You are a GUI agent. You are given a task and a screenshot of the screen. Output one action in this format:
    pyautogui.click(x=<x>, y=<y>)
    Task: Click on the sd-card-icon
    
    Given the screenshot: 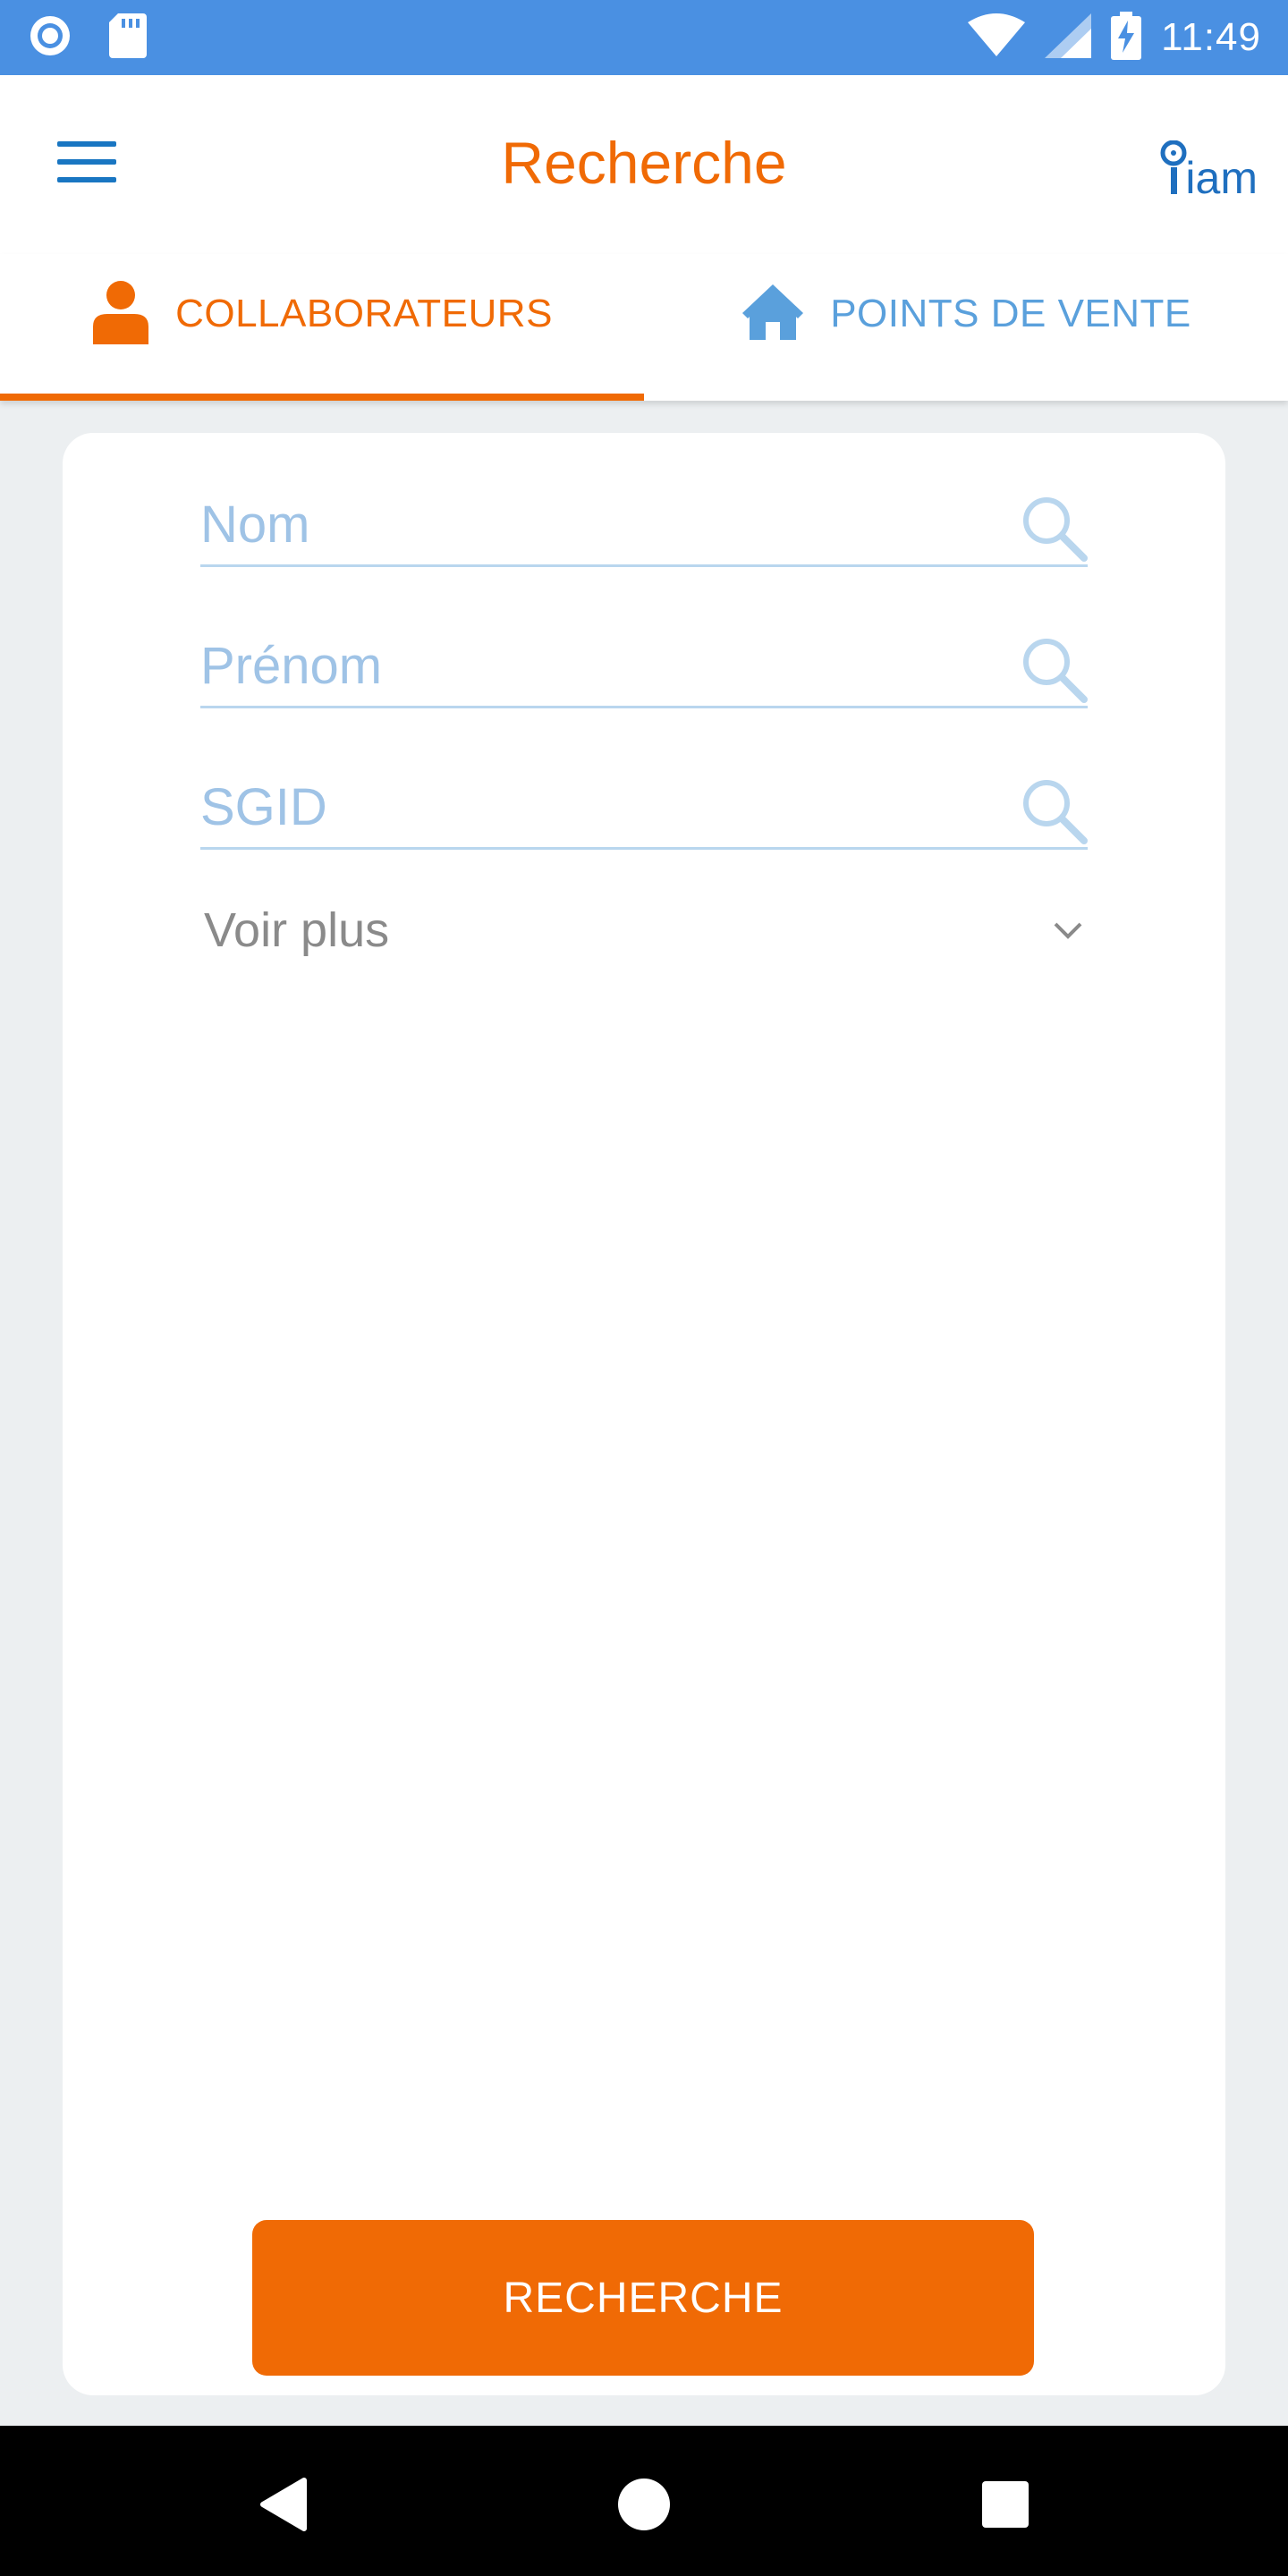 What is the action you would take?
    pyautogui.click(x=128, y=38)
    